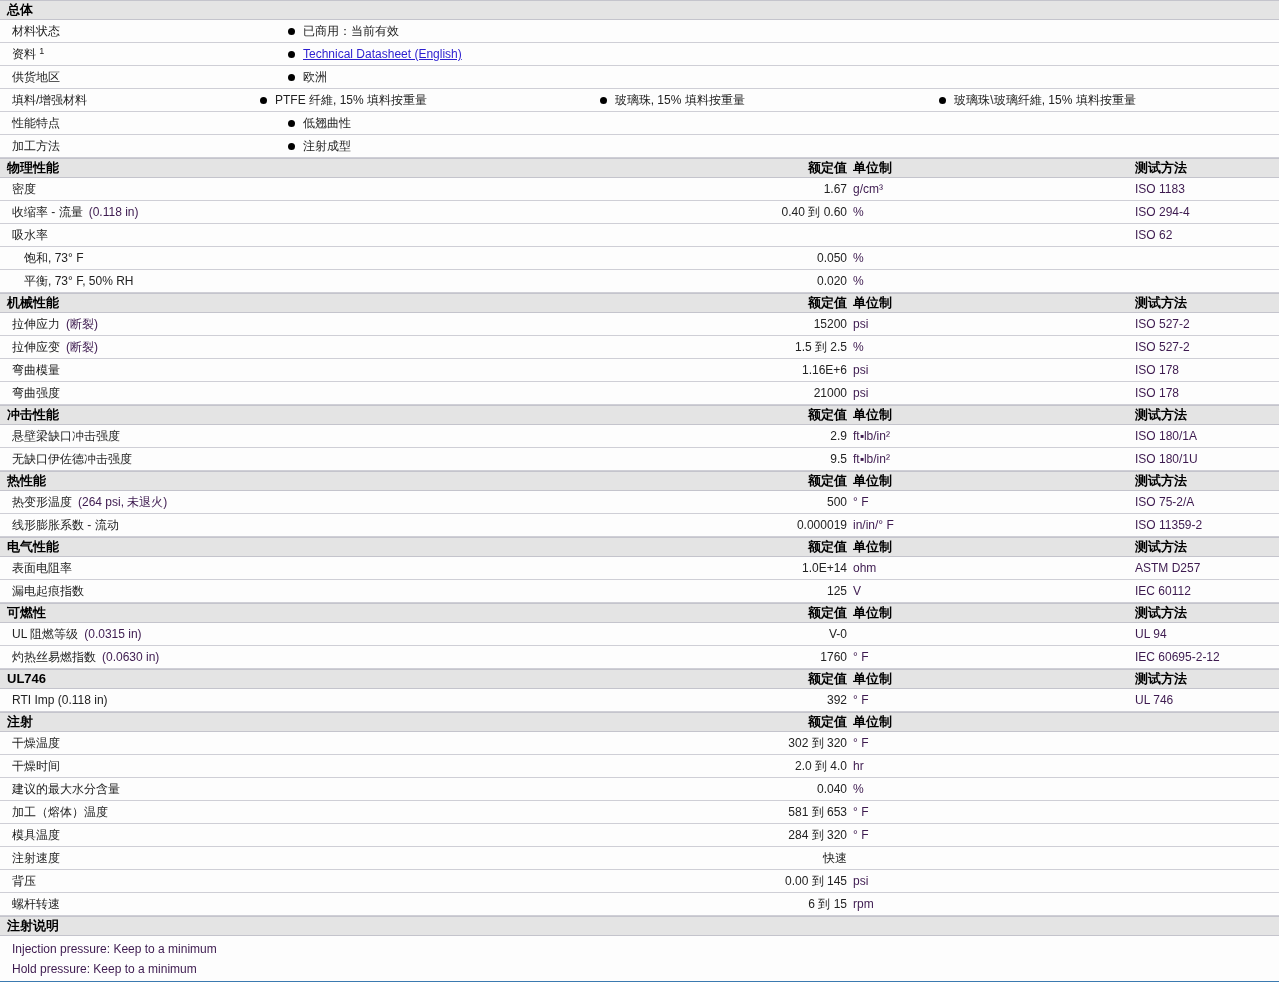 Image resolution: width=1279 pixels, height=982 pixels. Describe the element at coordinates (817, 812) in the screenshot. I see `nominal-value: 581 到 653` at that location.